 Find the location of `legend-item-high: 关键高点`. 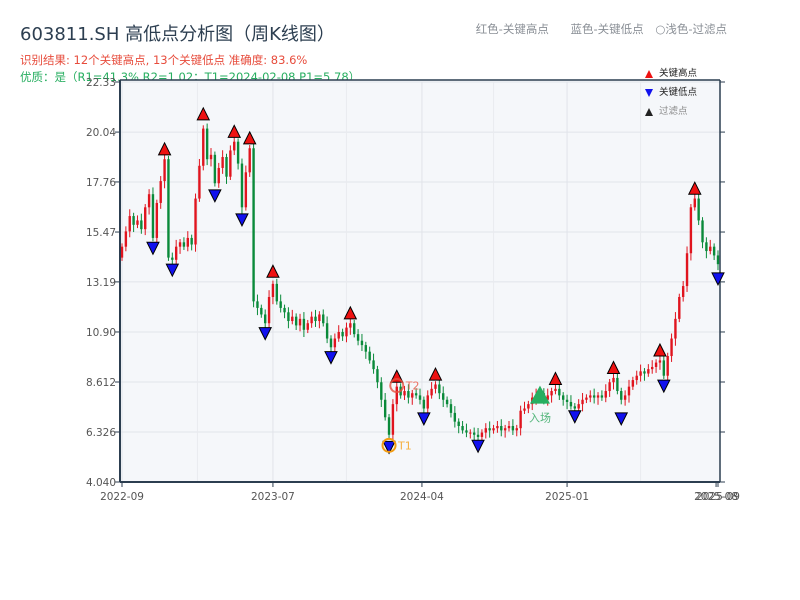

legend-item-high: 关键高点 is located at coordinates (671, 73).